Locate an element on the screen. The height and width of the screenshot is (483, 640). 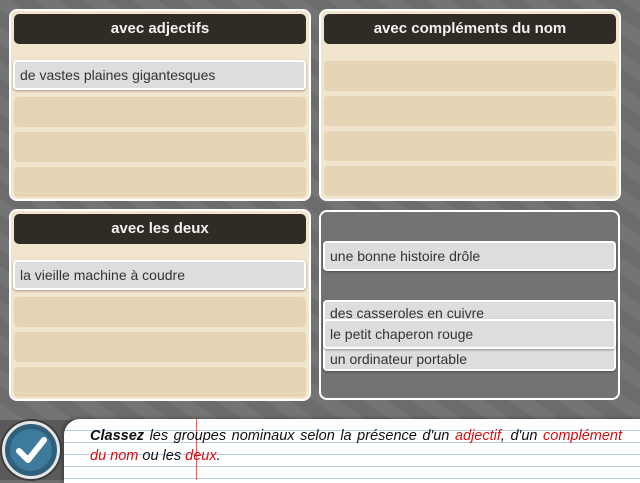
check-icon is located at coordinates (31, 450).